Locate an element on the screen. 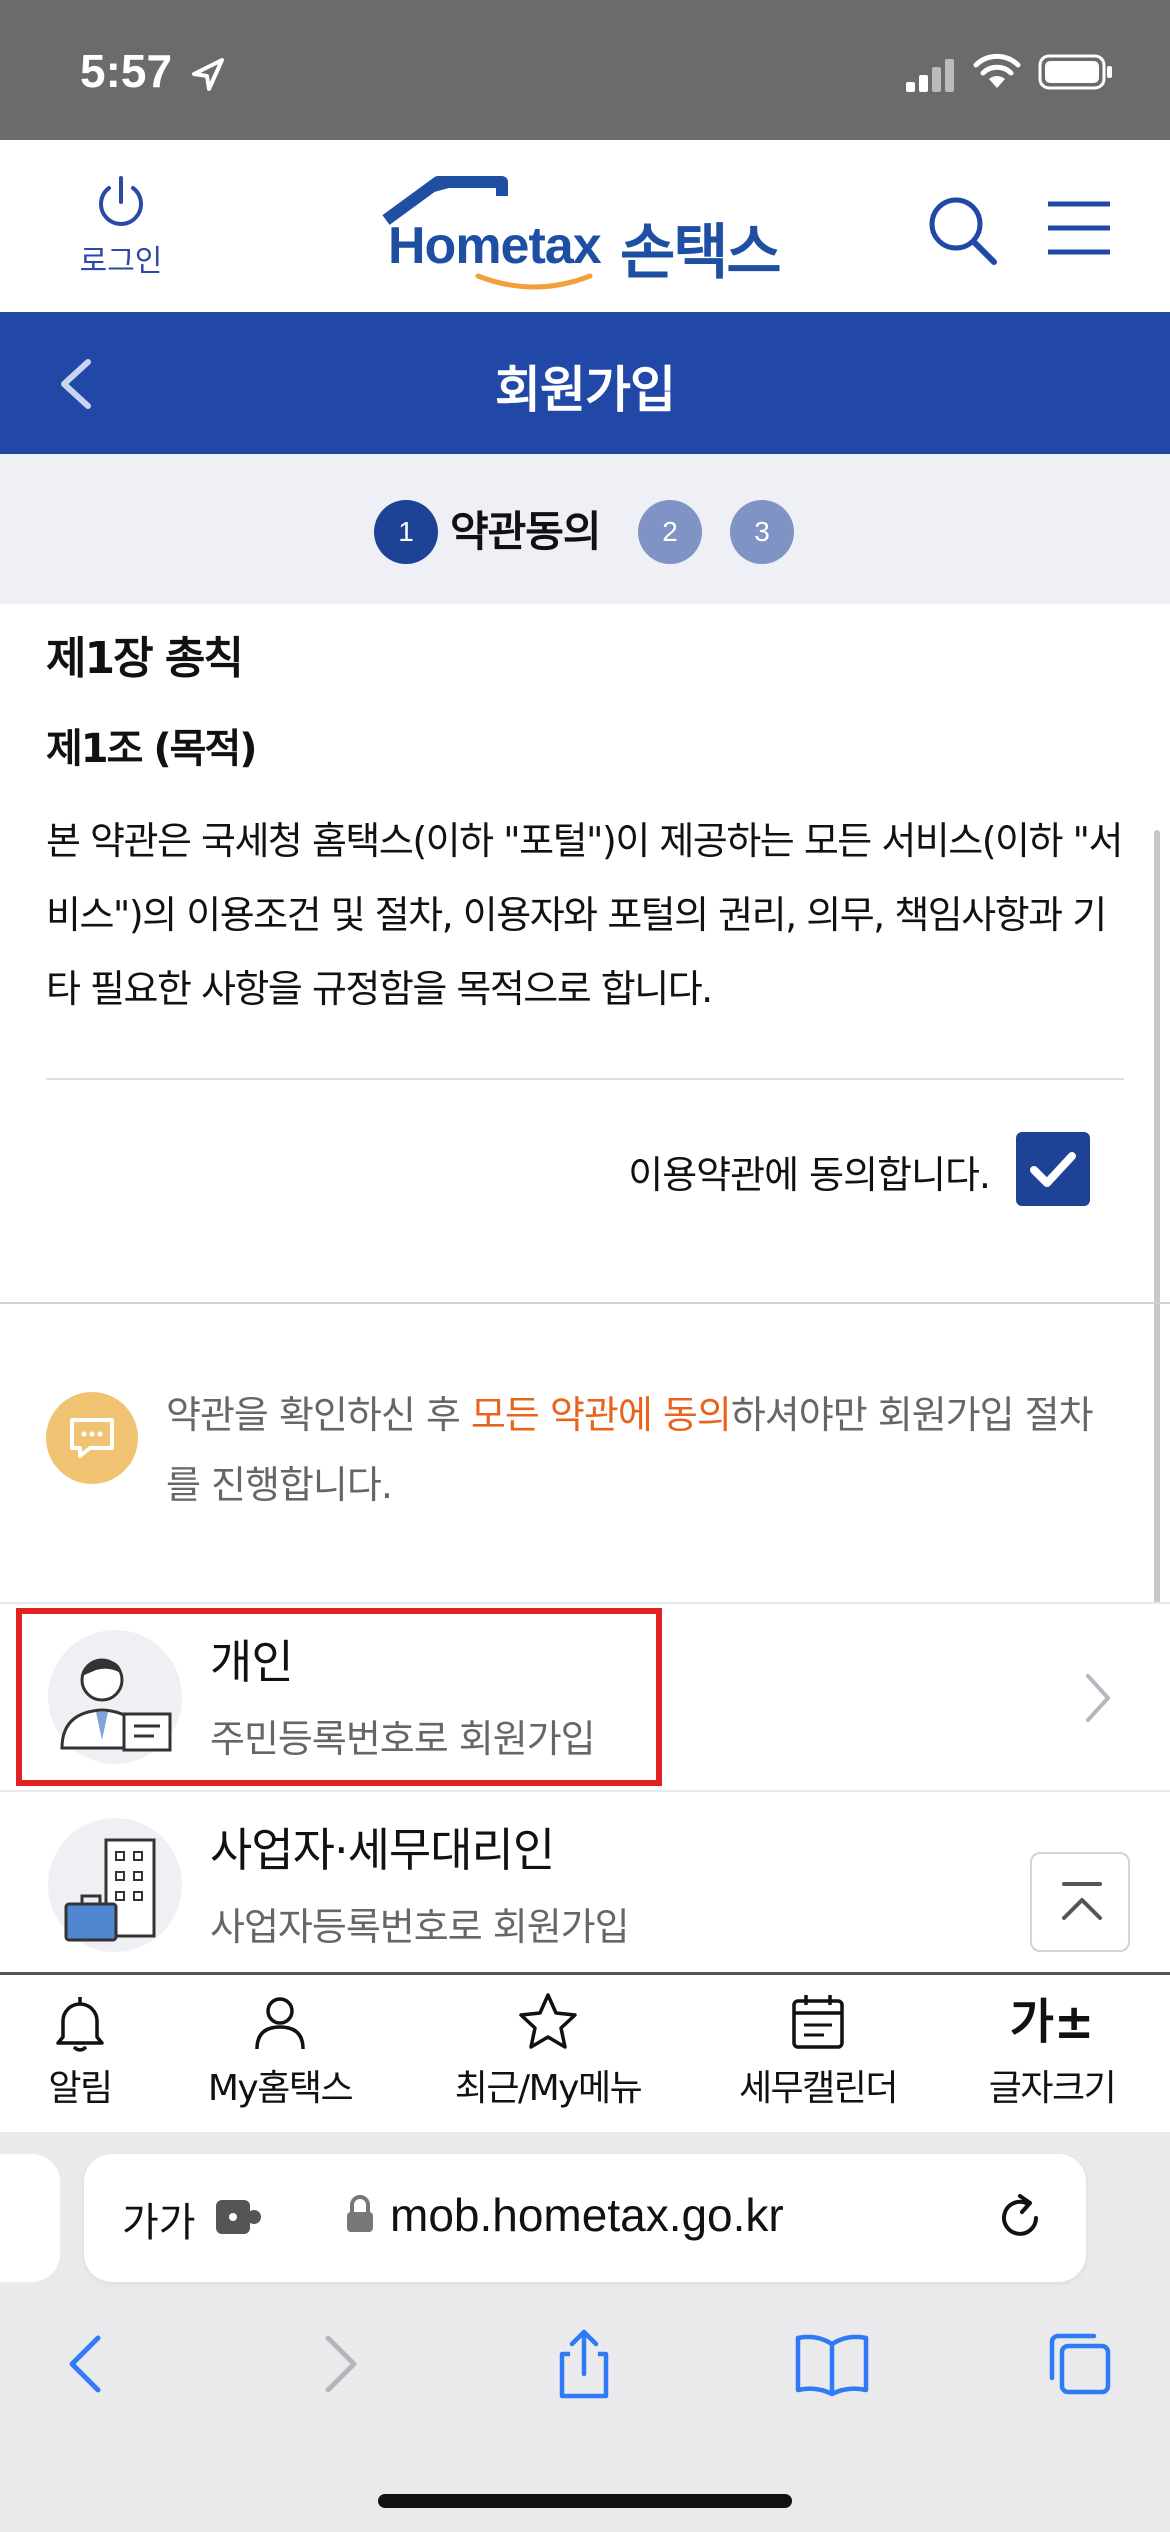  terms-agree-row: 이용약관에 동의합니다. is located at coordinates (840, 1170).